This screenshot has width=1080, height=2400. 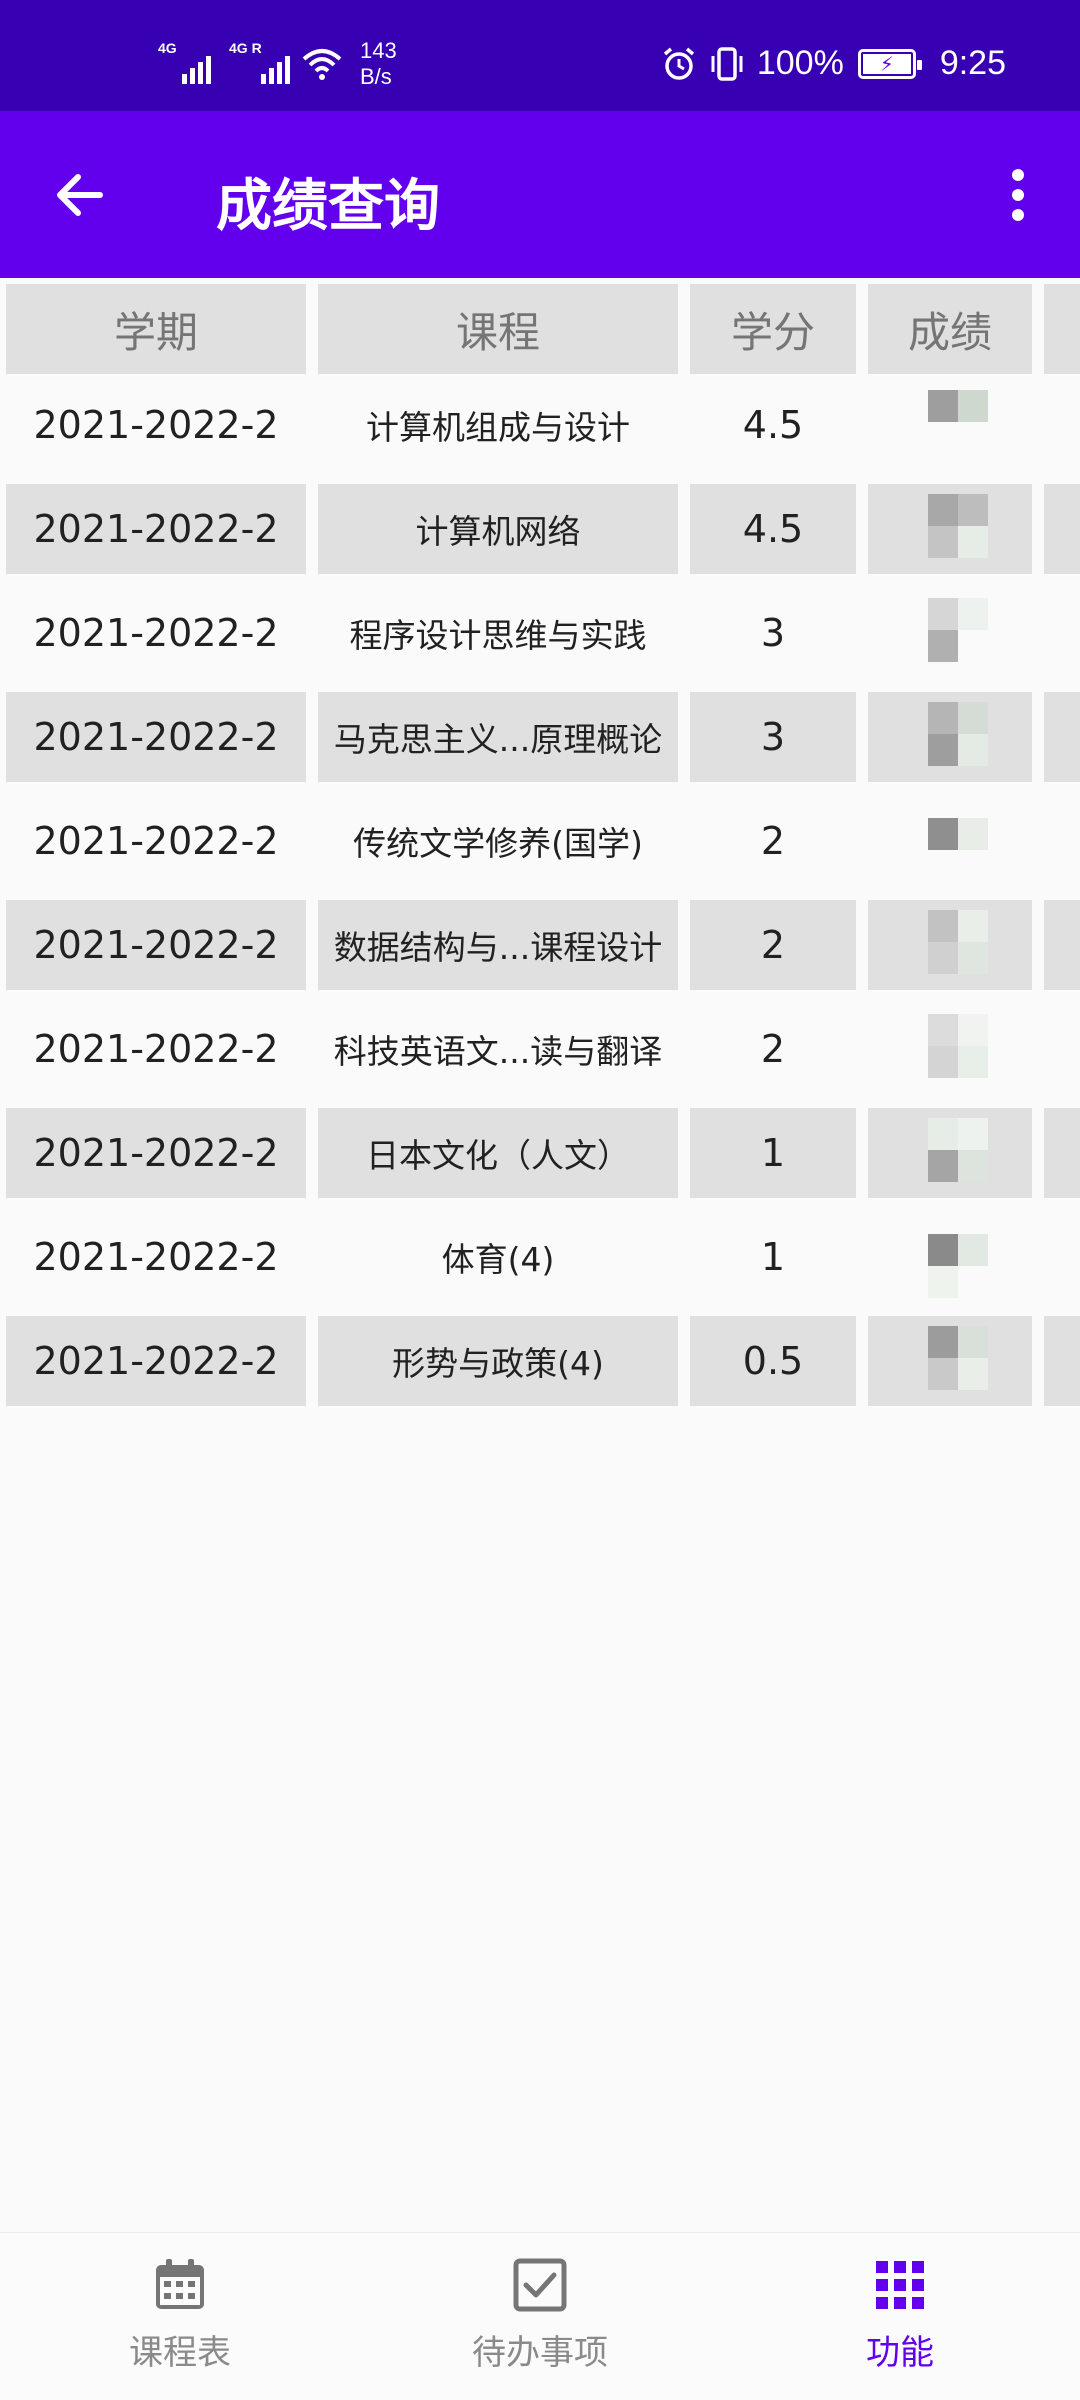 I want to click on vibrate-icon, so click(x=727, y=63).